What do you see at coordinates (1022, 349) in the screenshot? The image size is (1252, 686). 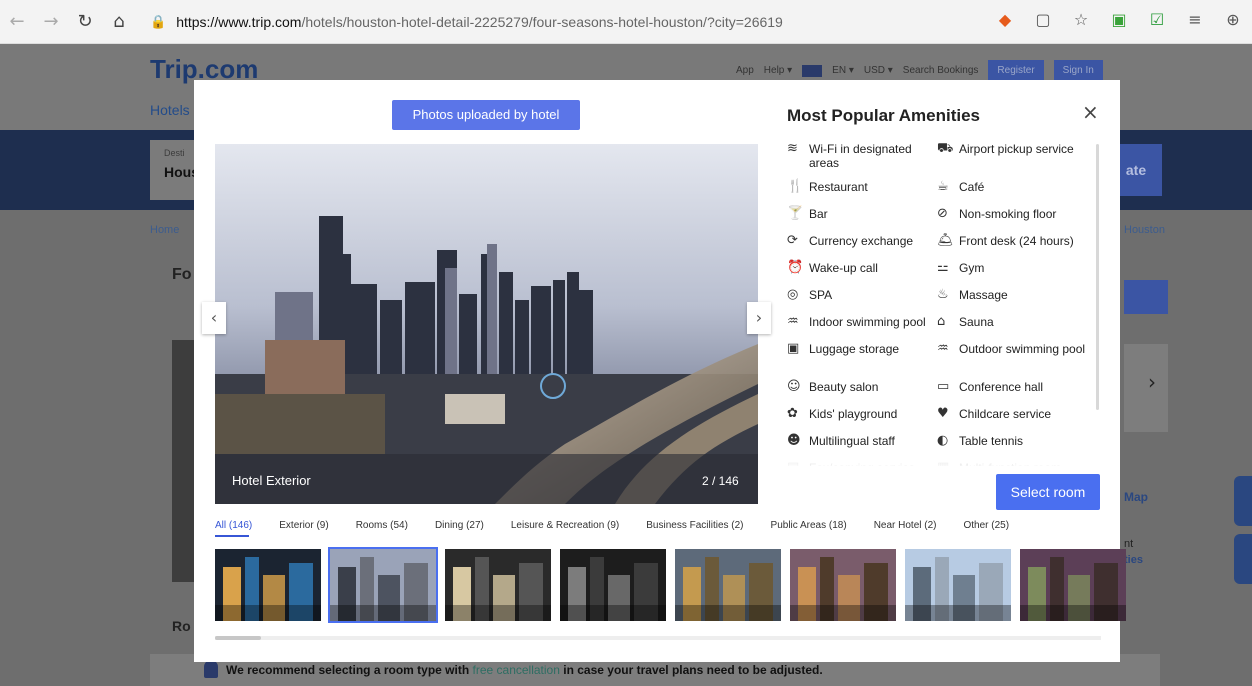 I see `amenity-label: Outdoor swimming pool` at bounding box center [1022, 349].